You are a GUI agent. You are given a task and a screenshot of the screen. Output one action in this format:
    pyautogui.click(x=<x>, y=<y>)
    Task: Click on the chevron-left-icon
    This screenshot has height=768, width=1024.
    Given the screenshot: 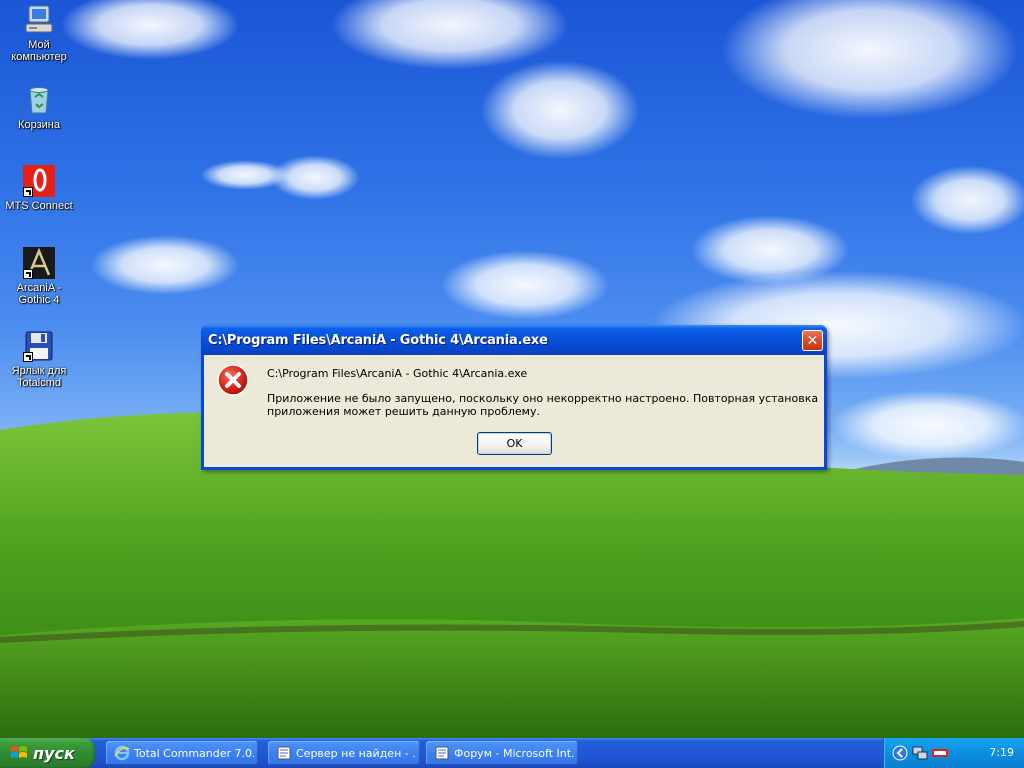 What is the action you would take?
    pyautogui.click(x=900, y=753)
    